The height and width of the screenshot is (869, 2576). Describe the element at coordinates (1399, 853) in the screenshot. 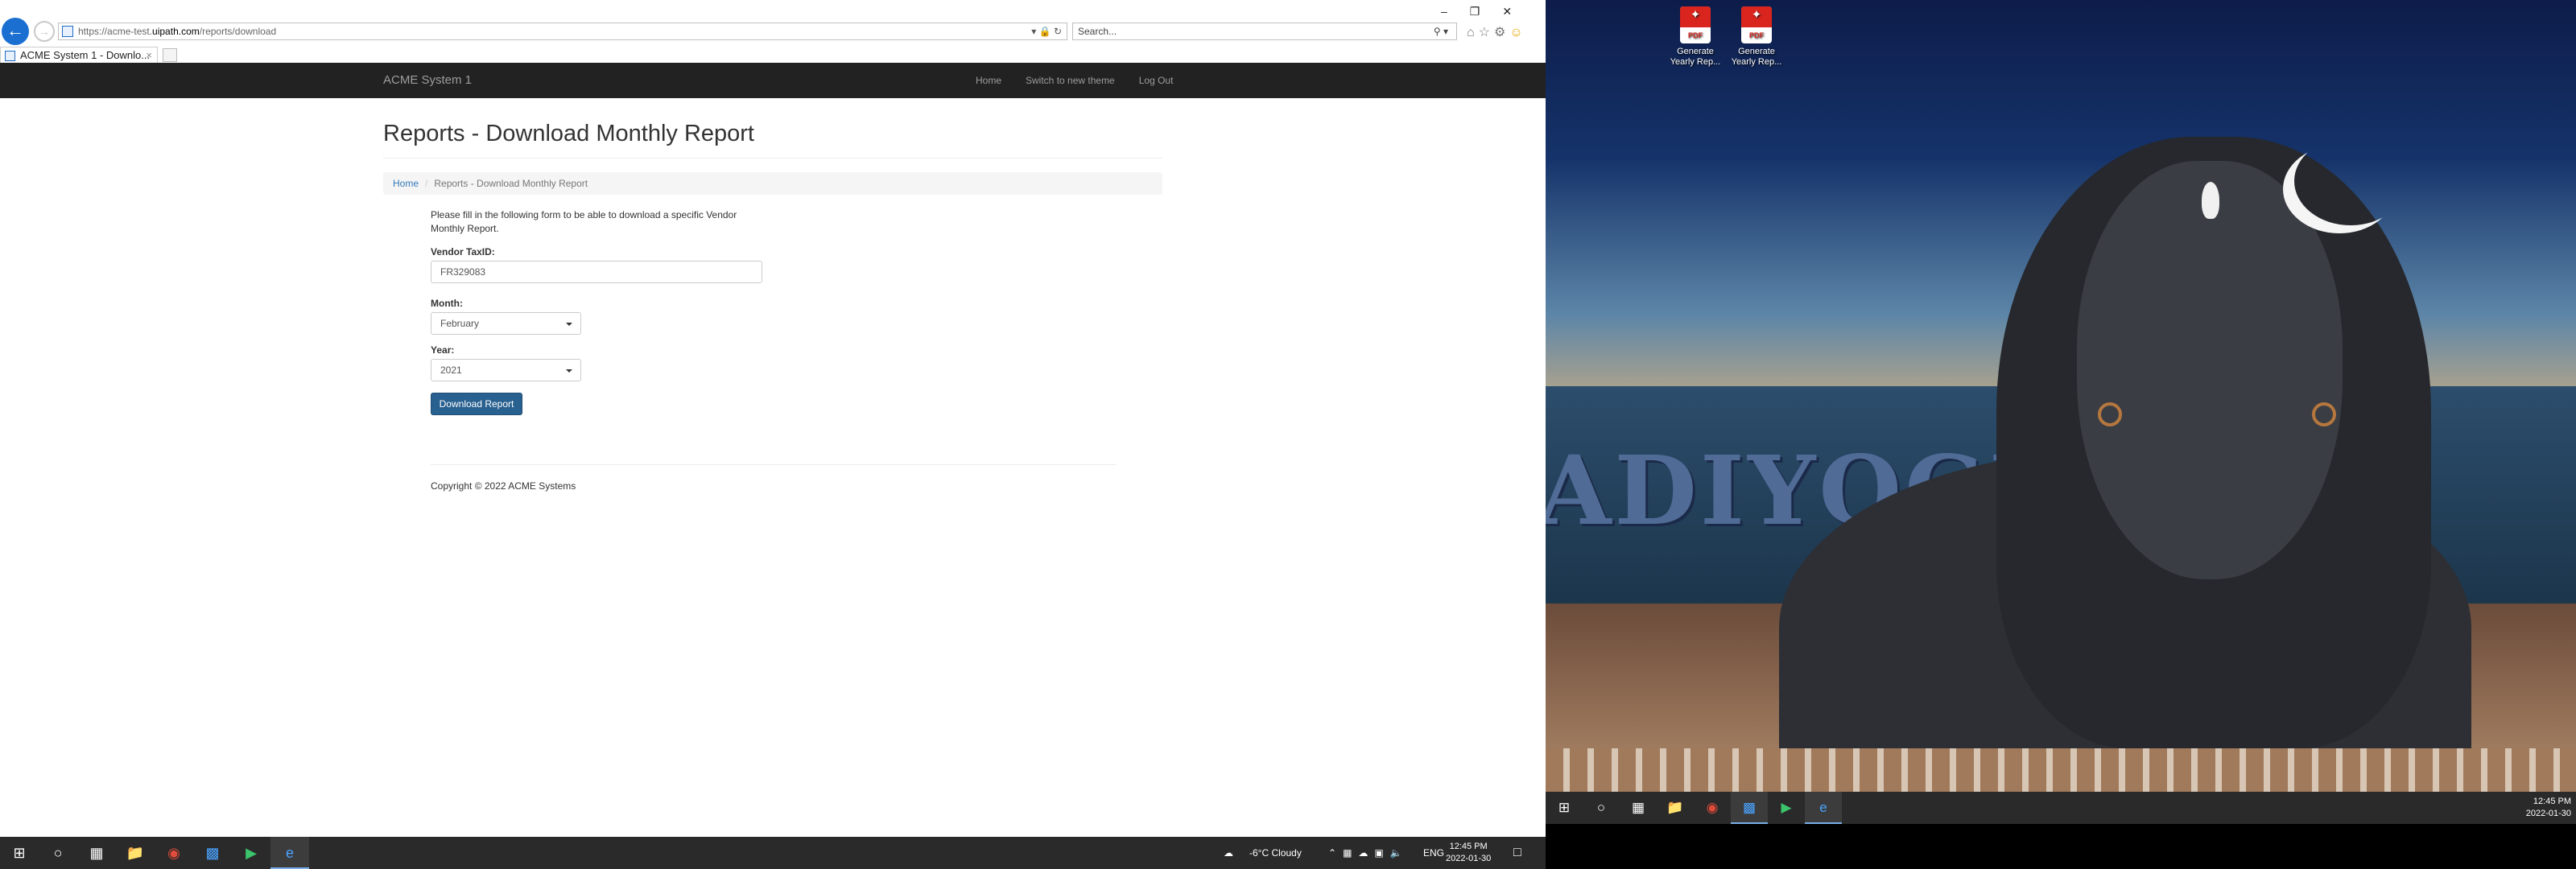

I see `volume-icon: 🔈` at that location.